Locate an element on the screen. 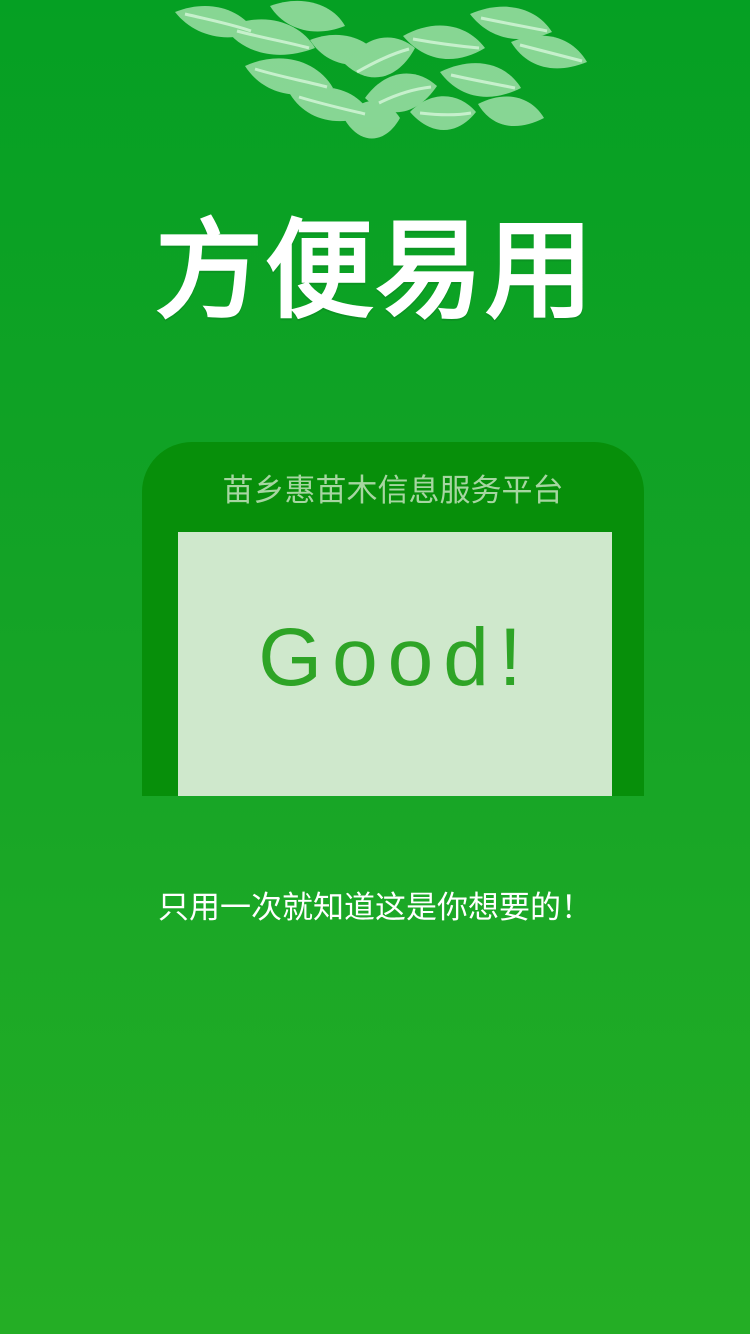 The height and width of the screenshot is (1334, 750). platform-title: 苗乡惠苗木信息服务平台 is located at coordinates (393, 491).